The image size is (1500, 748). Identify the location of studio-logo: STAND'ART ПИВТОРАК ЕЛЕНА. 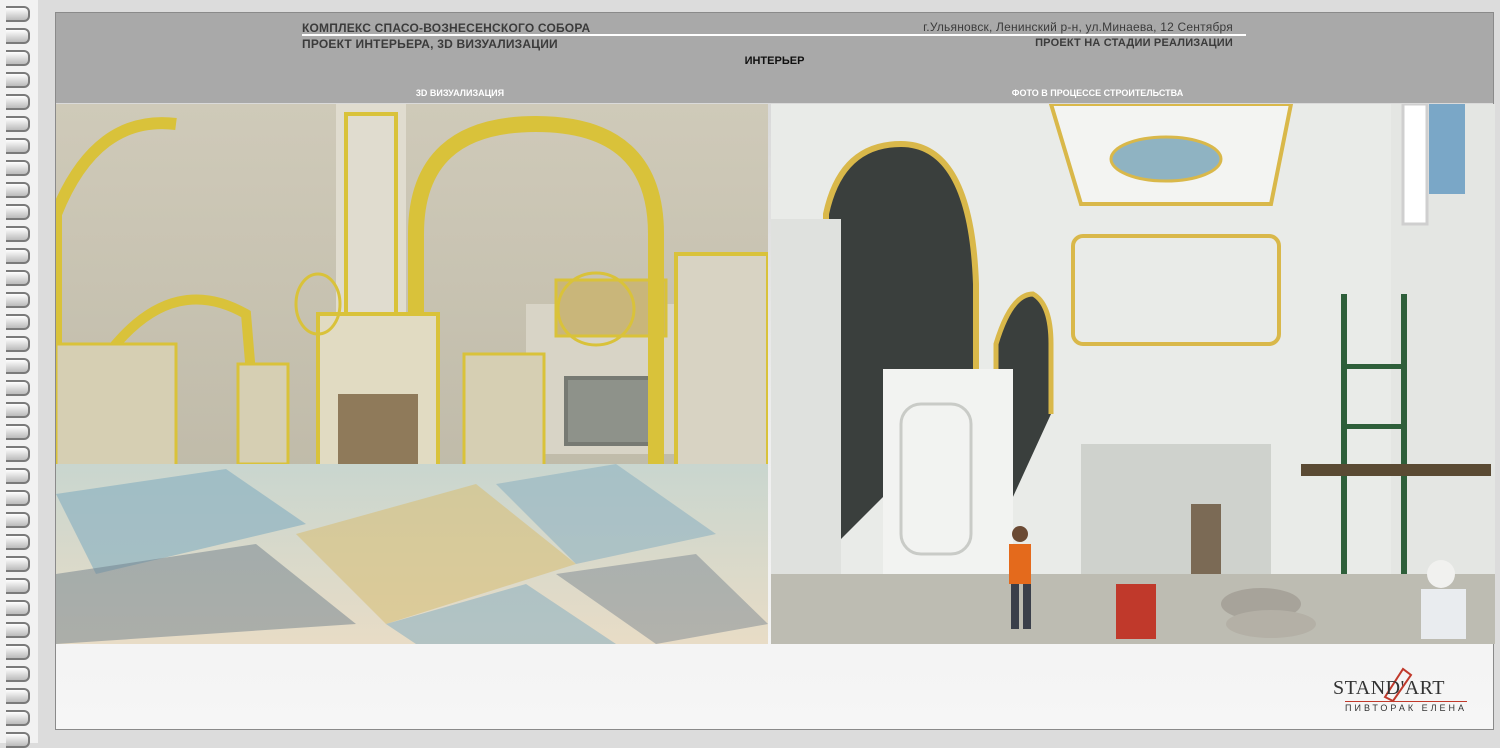
(1387, 691).